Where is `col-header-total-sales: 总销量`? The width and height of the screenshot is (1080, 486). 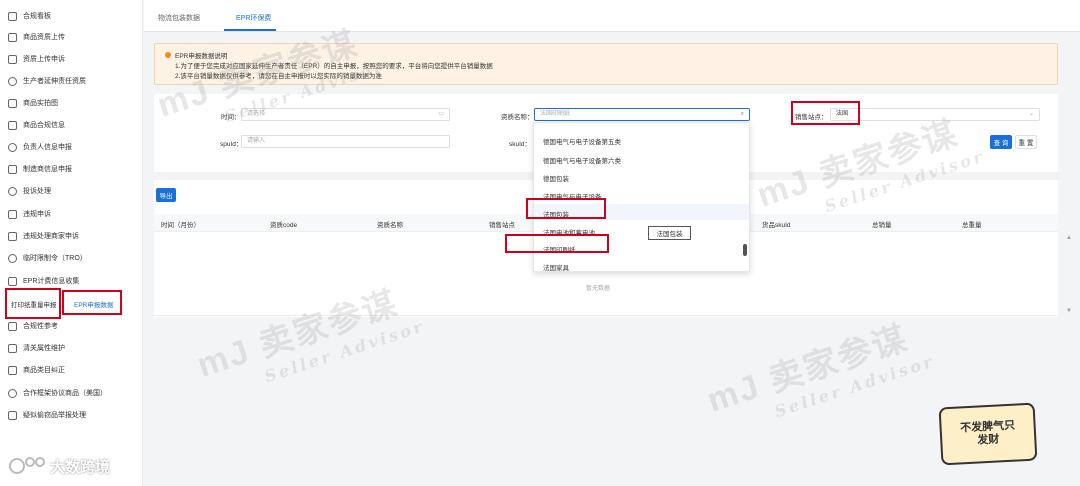
col-header-total-sales: 总销量 is located at coordinates (882, 225).